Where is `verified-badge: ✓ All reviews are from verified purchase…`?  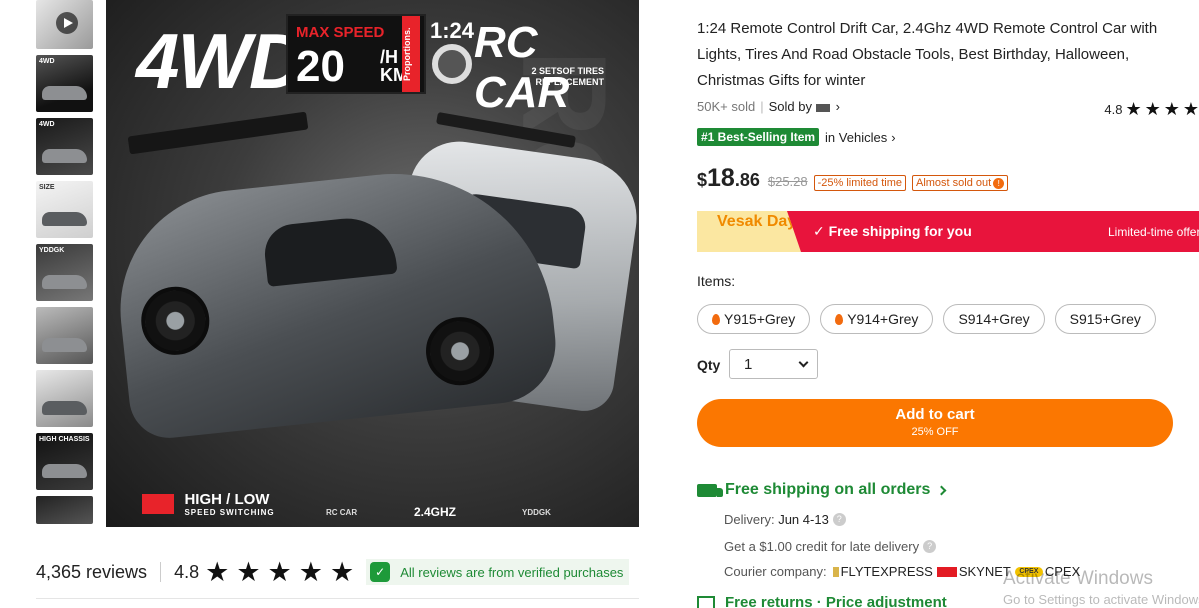
verified-badge: ✓ All reviews are from verified purchase… is located at coordinates (498, 572).